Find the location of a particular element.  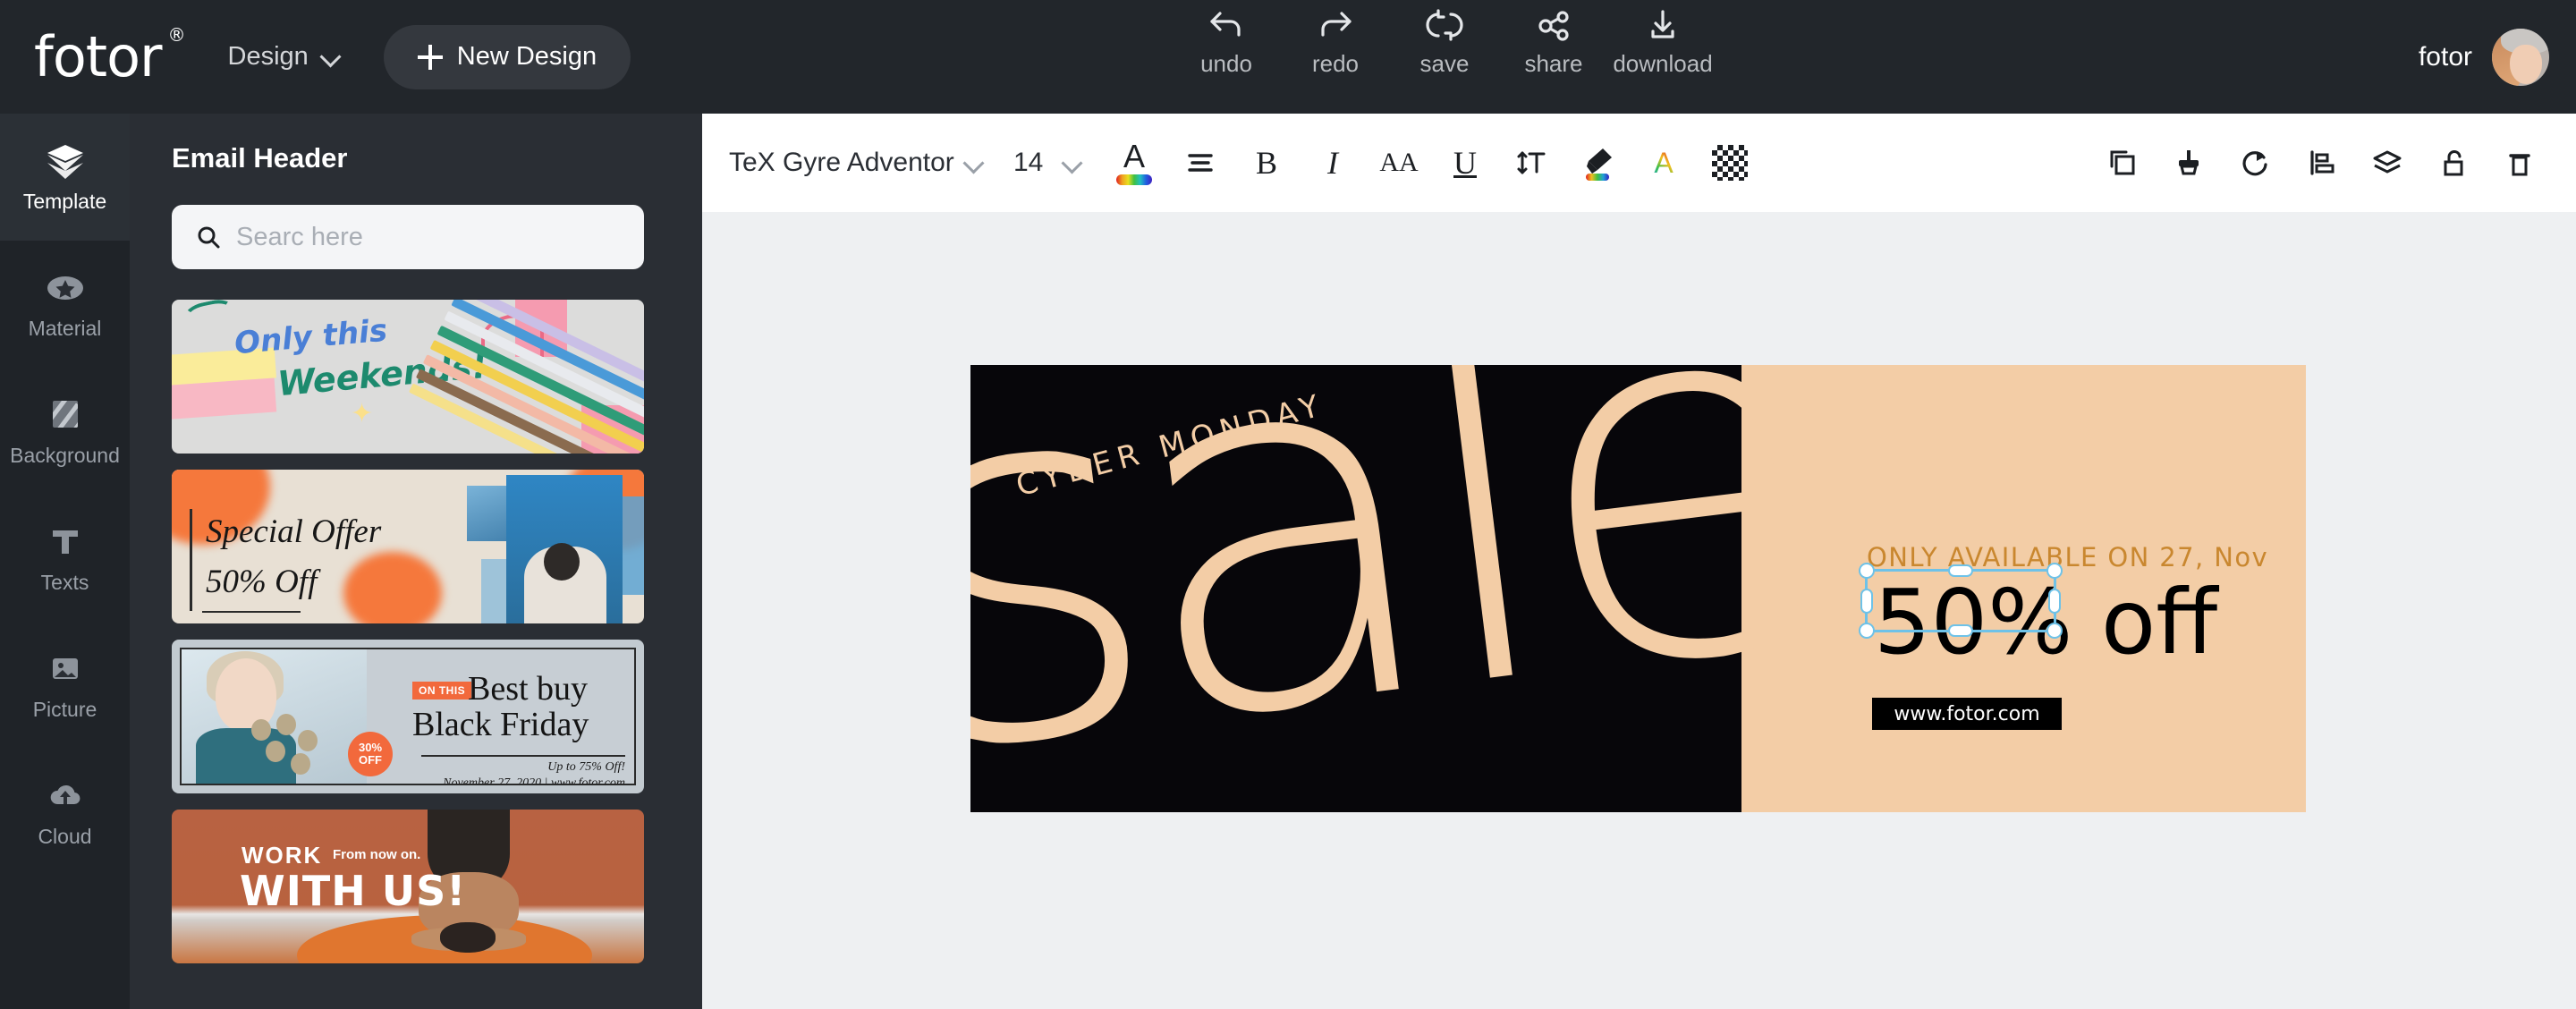

website-bar: www.fotor.com is located at coordinates (1967, 714).